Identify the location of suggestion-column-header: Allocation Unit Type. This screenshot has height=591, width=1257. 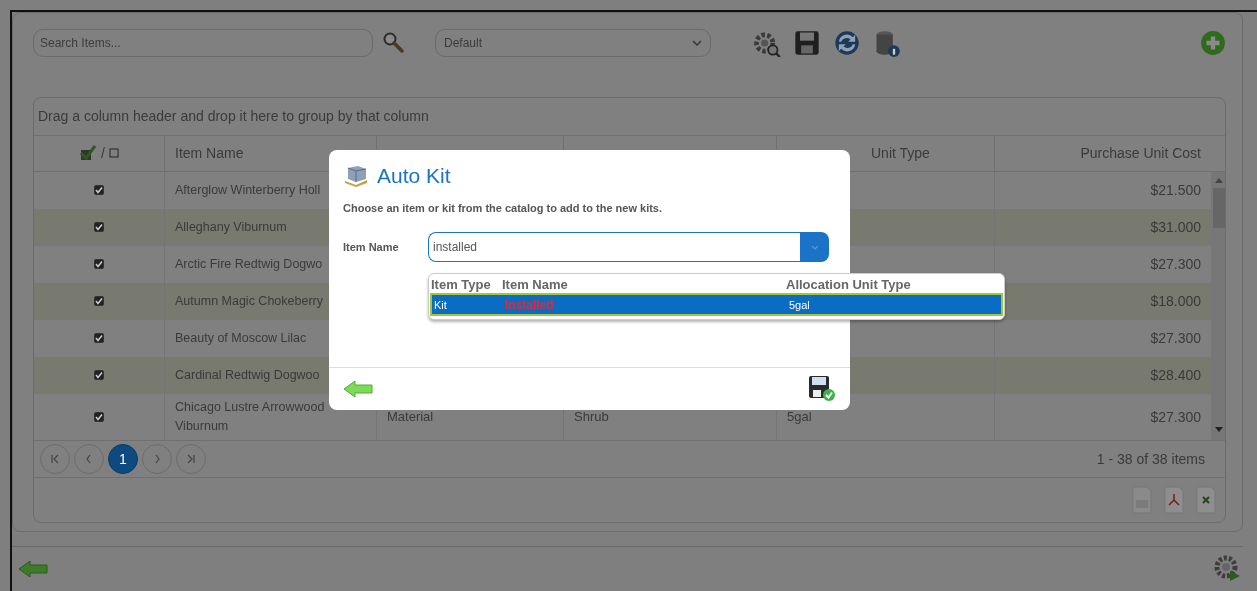
(849, 284).